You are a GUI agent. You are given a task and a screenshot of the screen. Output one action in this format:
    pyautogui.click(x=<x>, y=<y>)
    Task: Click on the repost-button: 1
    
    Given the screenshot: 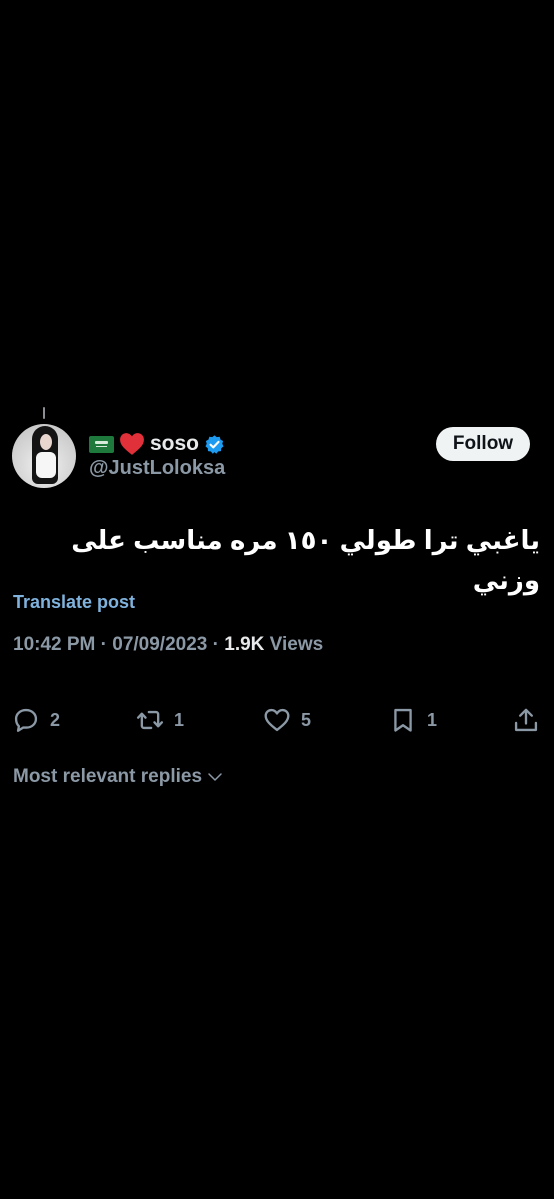 What is the action you would take?
    pyautogui.click(x=160, y=720)
    